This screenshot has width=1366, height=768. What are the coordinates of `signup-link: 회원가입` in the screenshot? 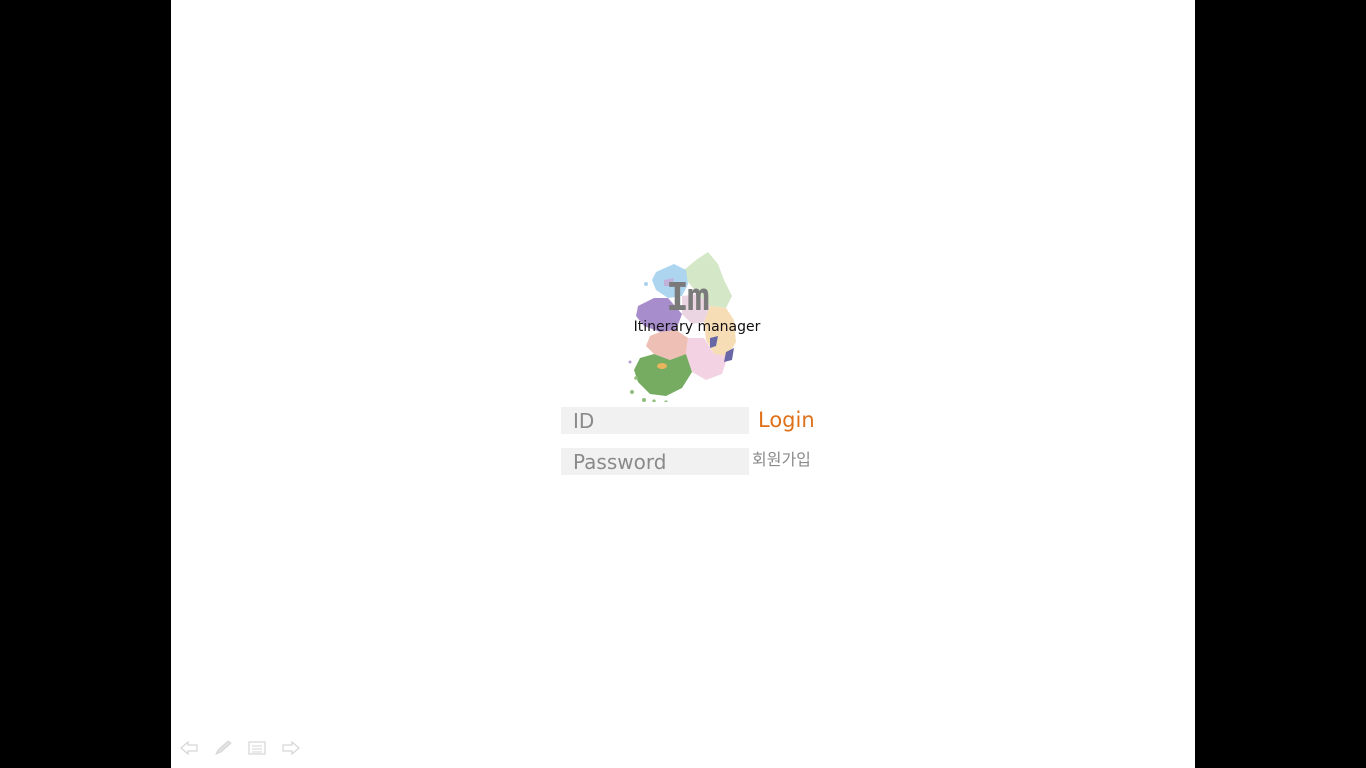 It's located at (781, 459).